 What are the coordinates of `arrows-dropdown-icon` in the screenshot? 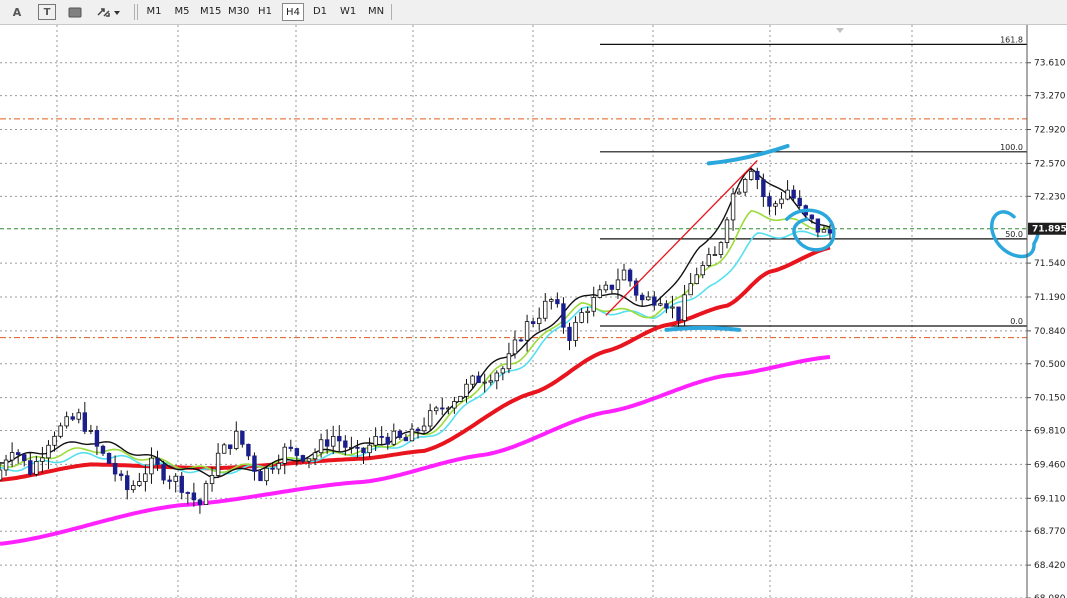 It's located at (108, 12).